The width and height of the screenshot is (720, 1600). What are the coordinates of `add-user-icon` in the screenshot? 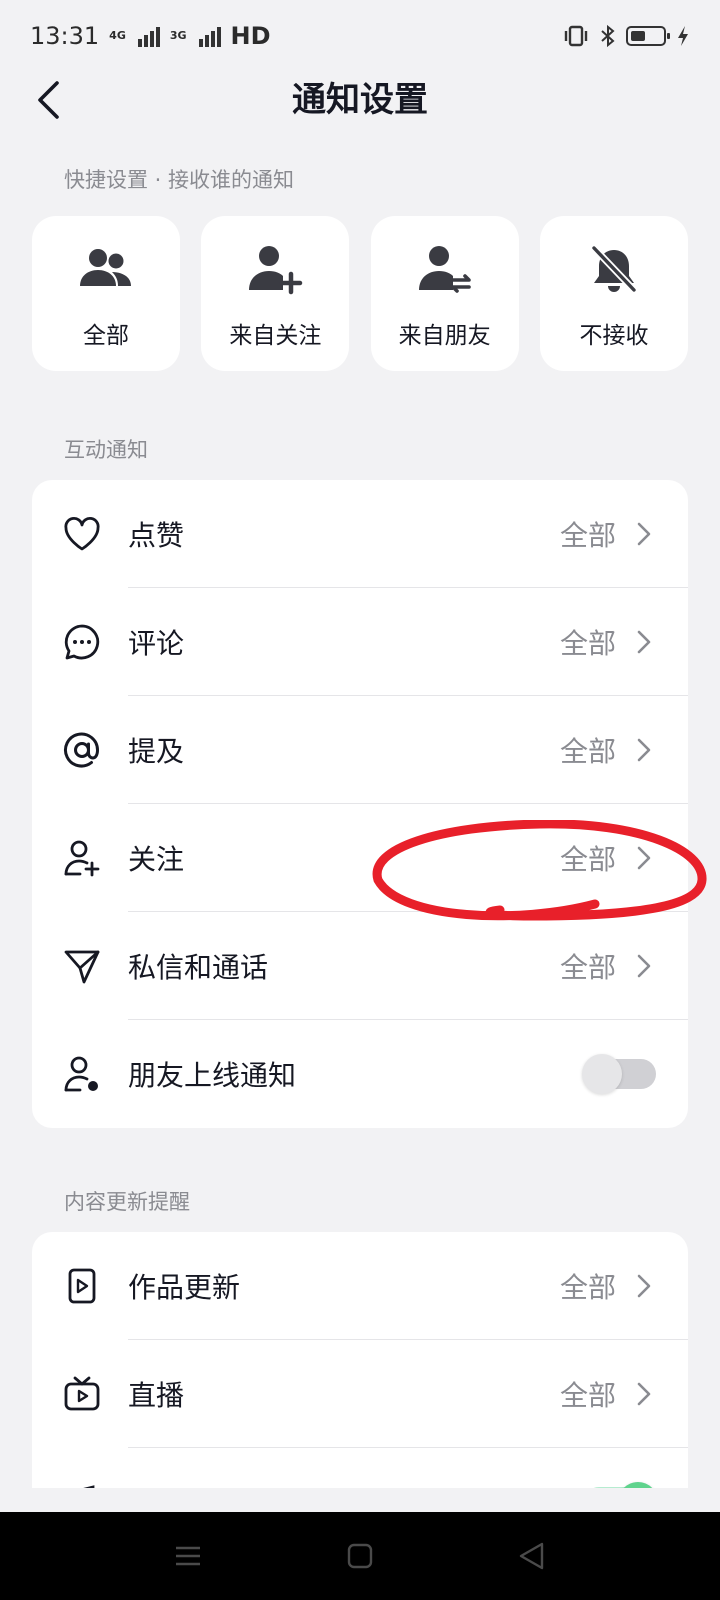 It's located at (275, 270).